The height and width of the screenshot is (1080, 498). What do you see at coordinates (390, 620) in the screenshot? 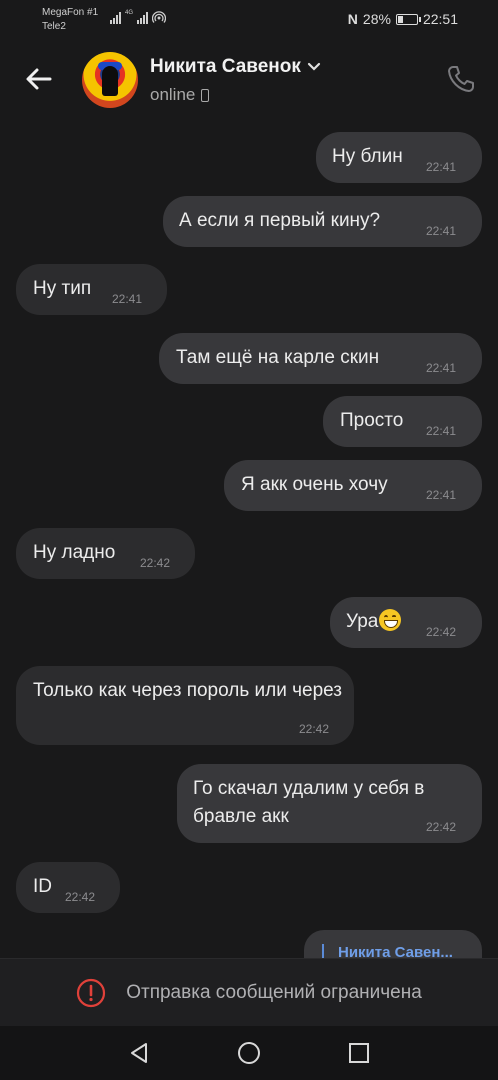
I see `grinning-face-emoji-icon` at bounding box center [390, 620].